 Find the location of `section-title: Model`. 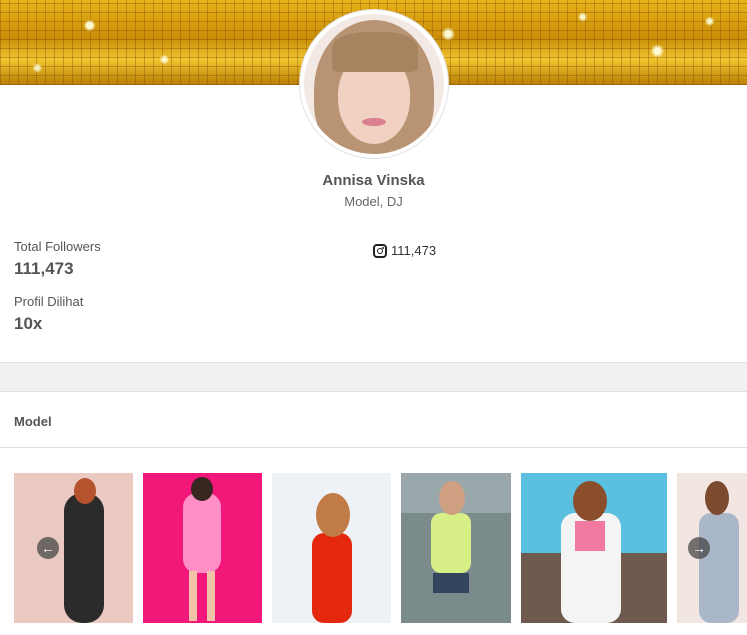

section-title: Model is located at coordinates (33, 421).